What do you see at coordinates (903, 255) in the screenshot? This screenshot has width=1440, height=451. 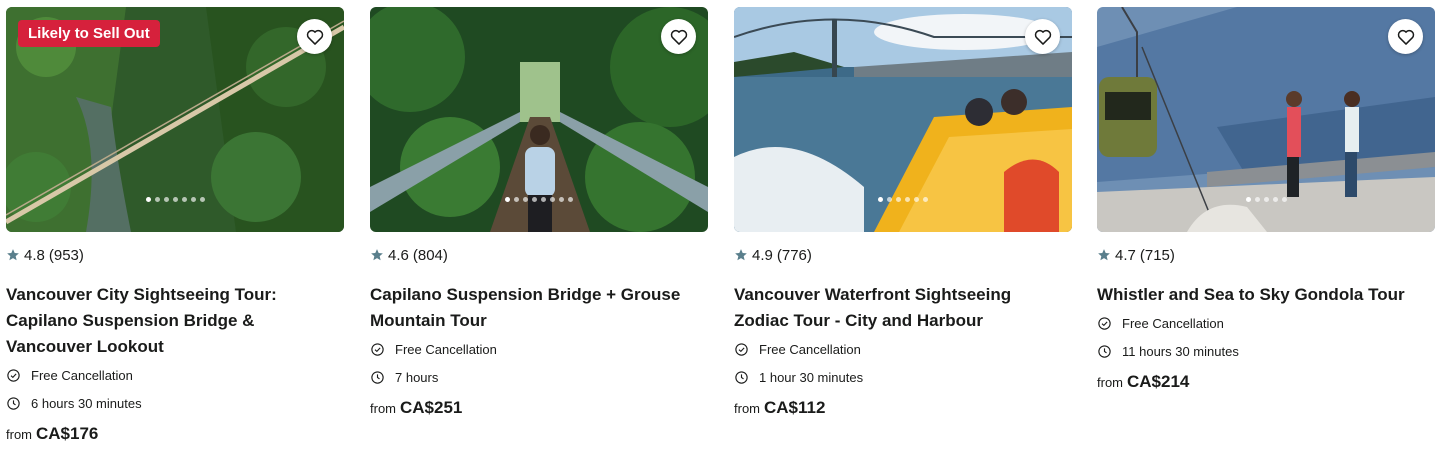 I see `rating-row: 4.9 (776)` at bounding box center [903, 255].